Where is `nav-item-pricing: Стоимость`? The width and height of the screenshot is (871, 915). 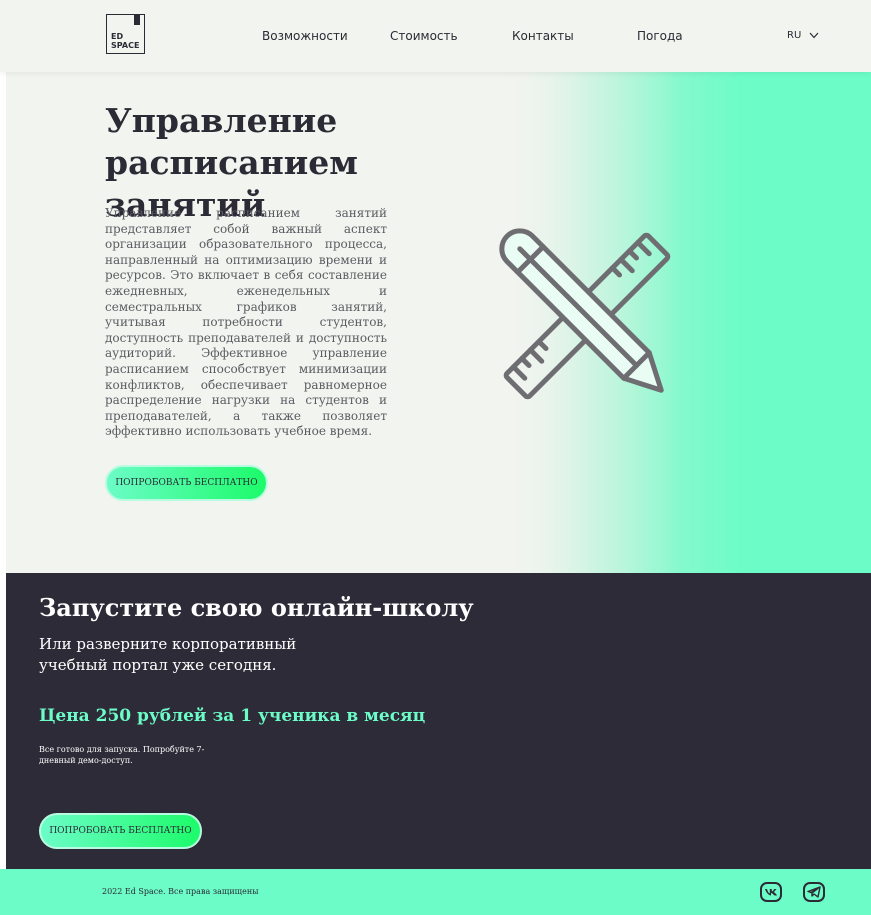
nav-item-pricing: Стоимость is located at coordinates (424, 36).